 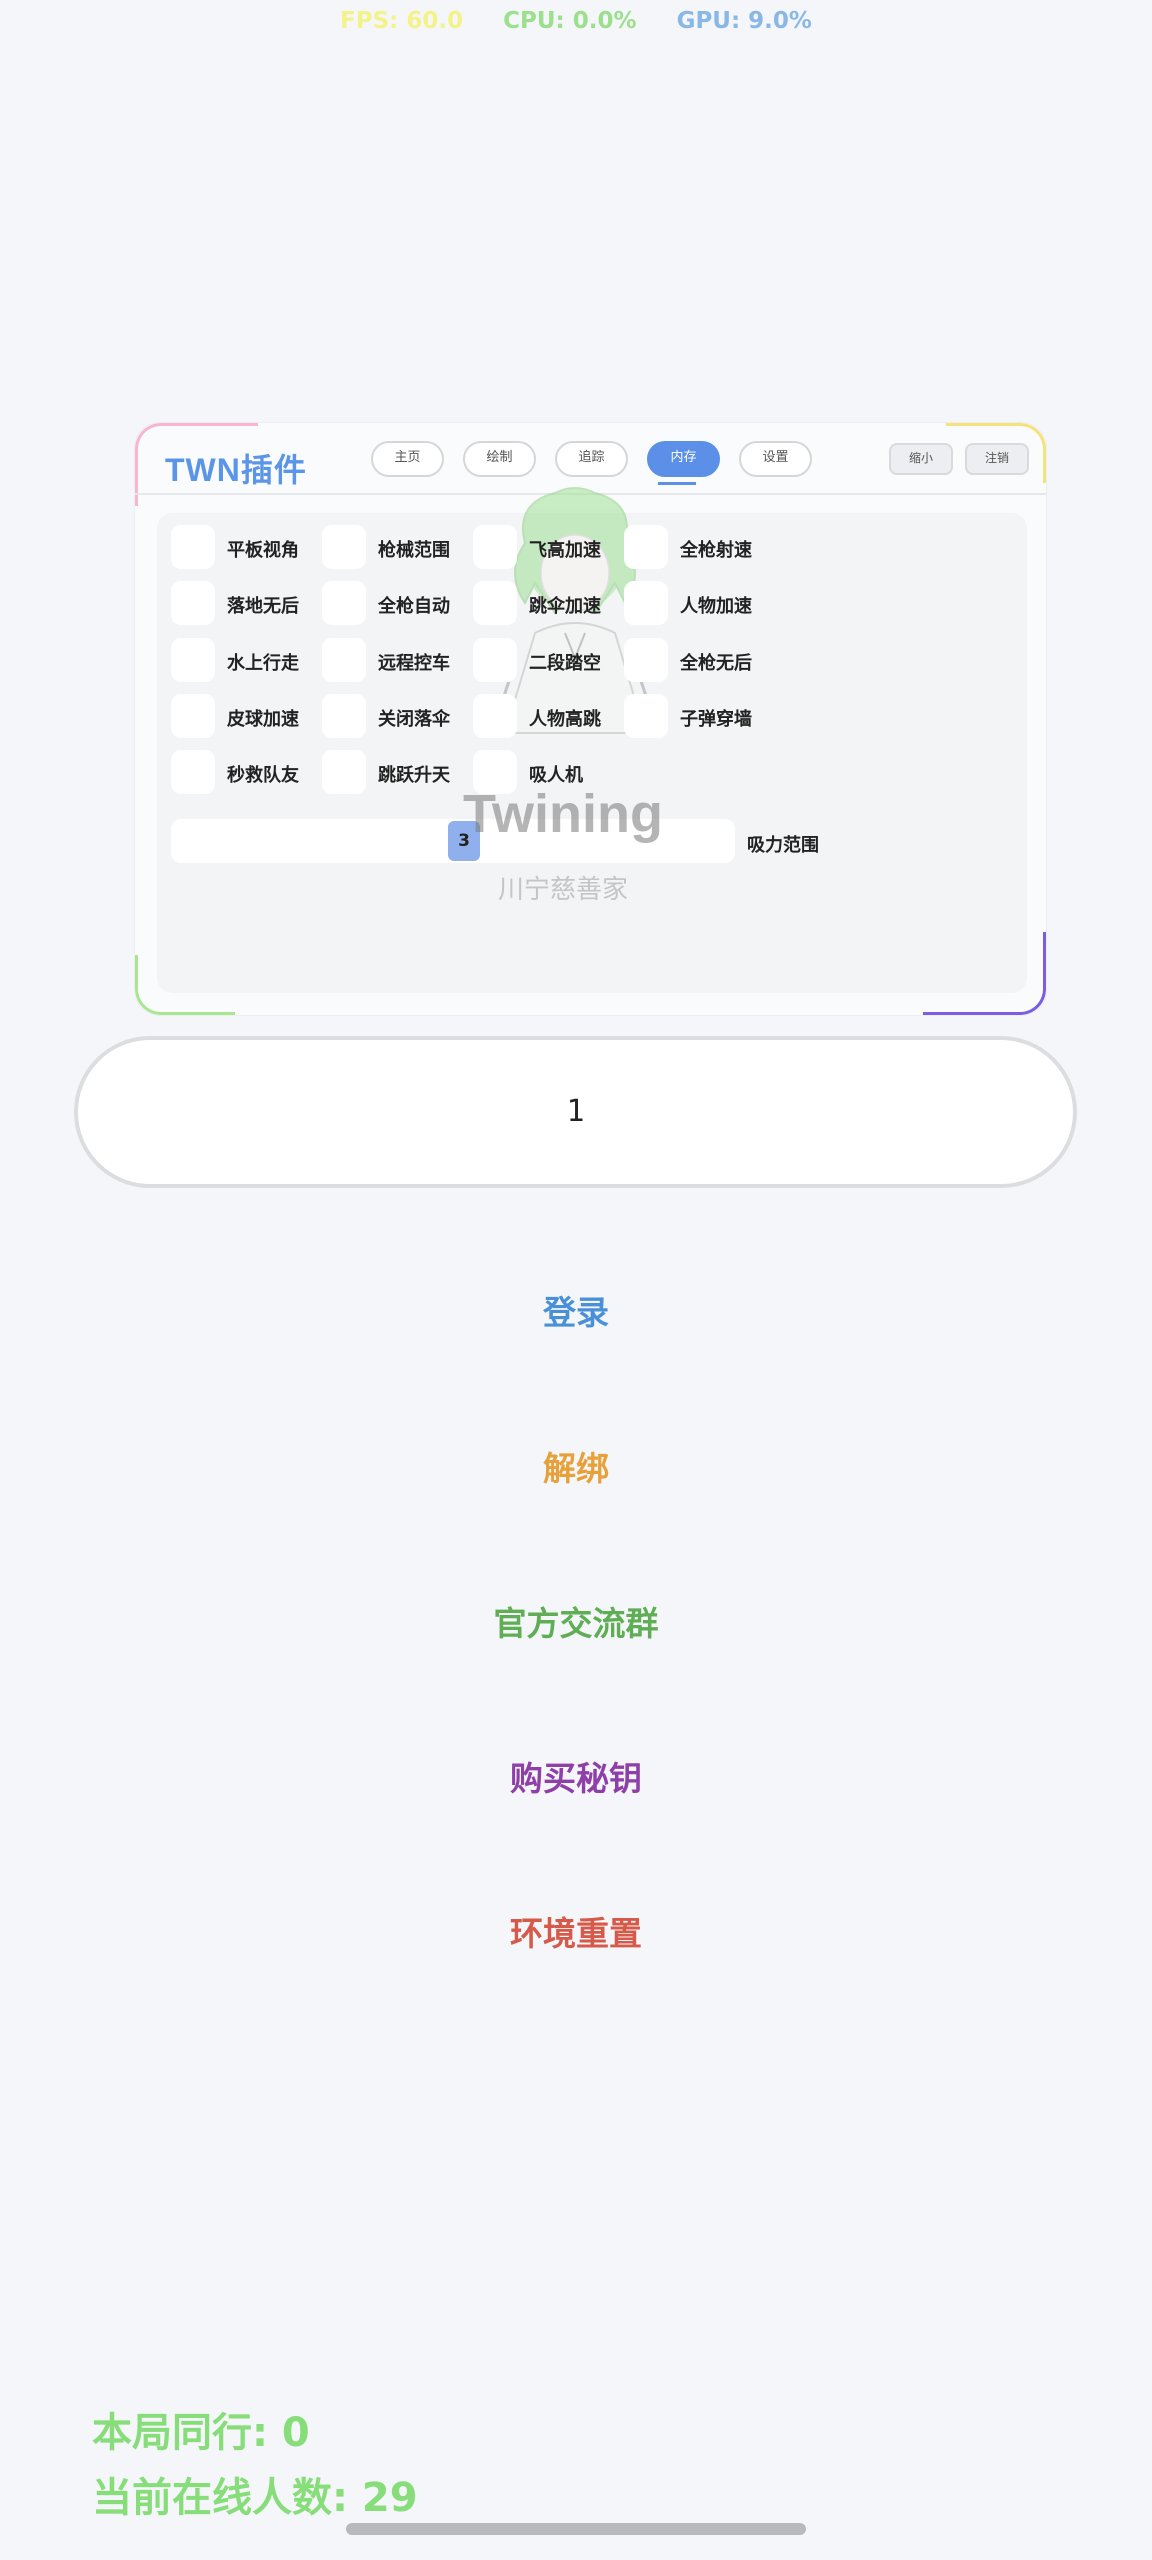 I want to click on toggle-label: 皮球加速, so click(x=263, y=719).